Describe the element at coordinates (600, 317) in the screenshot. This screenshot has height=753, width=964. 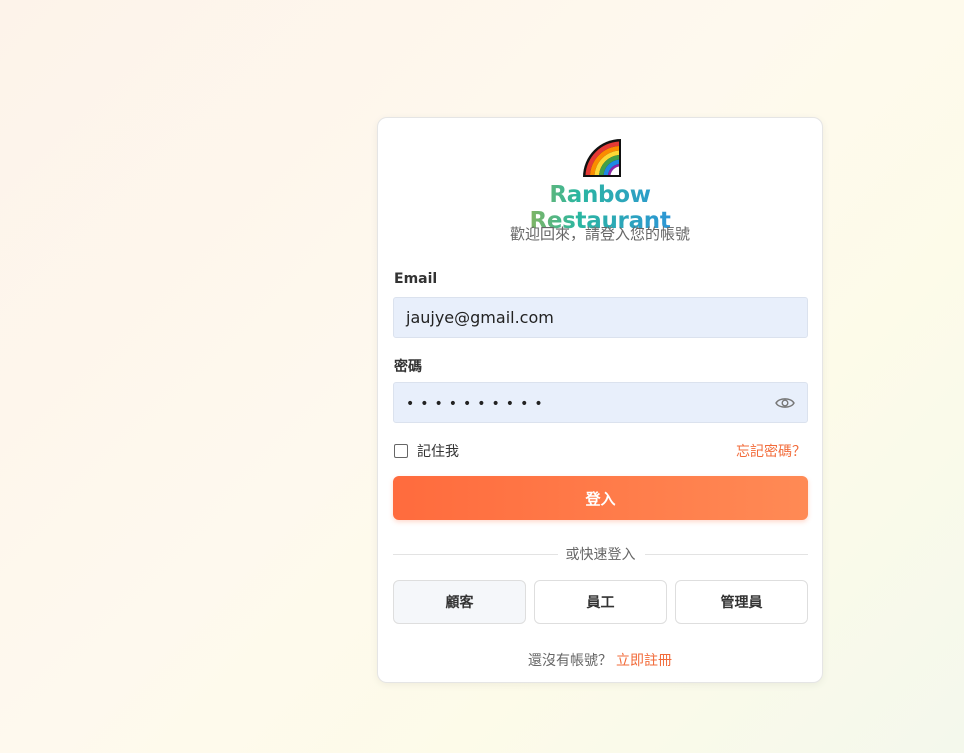
I see `email-field: jaujye@gmail.com` at that location.